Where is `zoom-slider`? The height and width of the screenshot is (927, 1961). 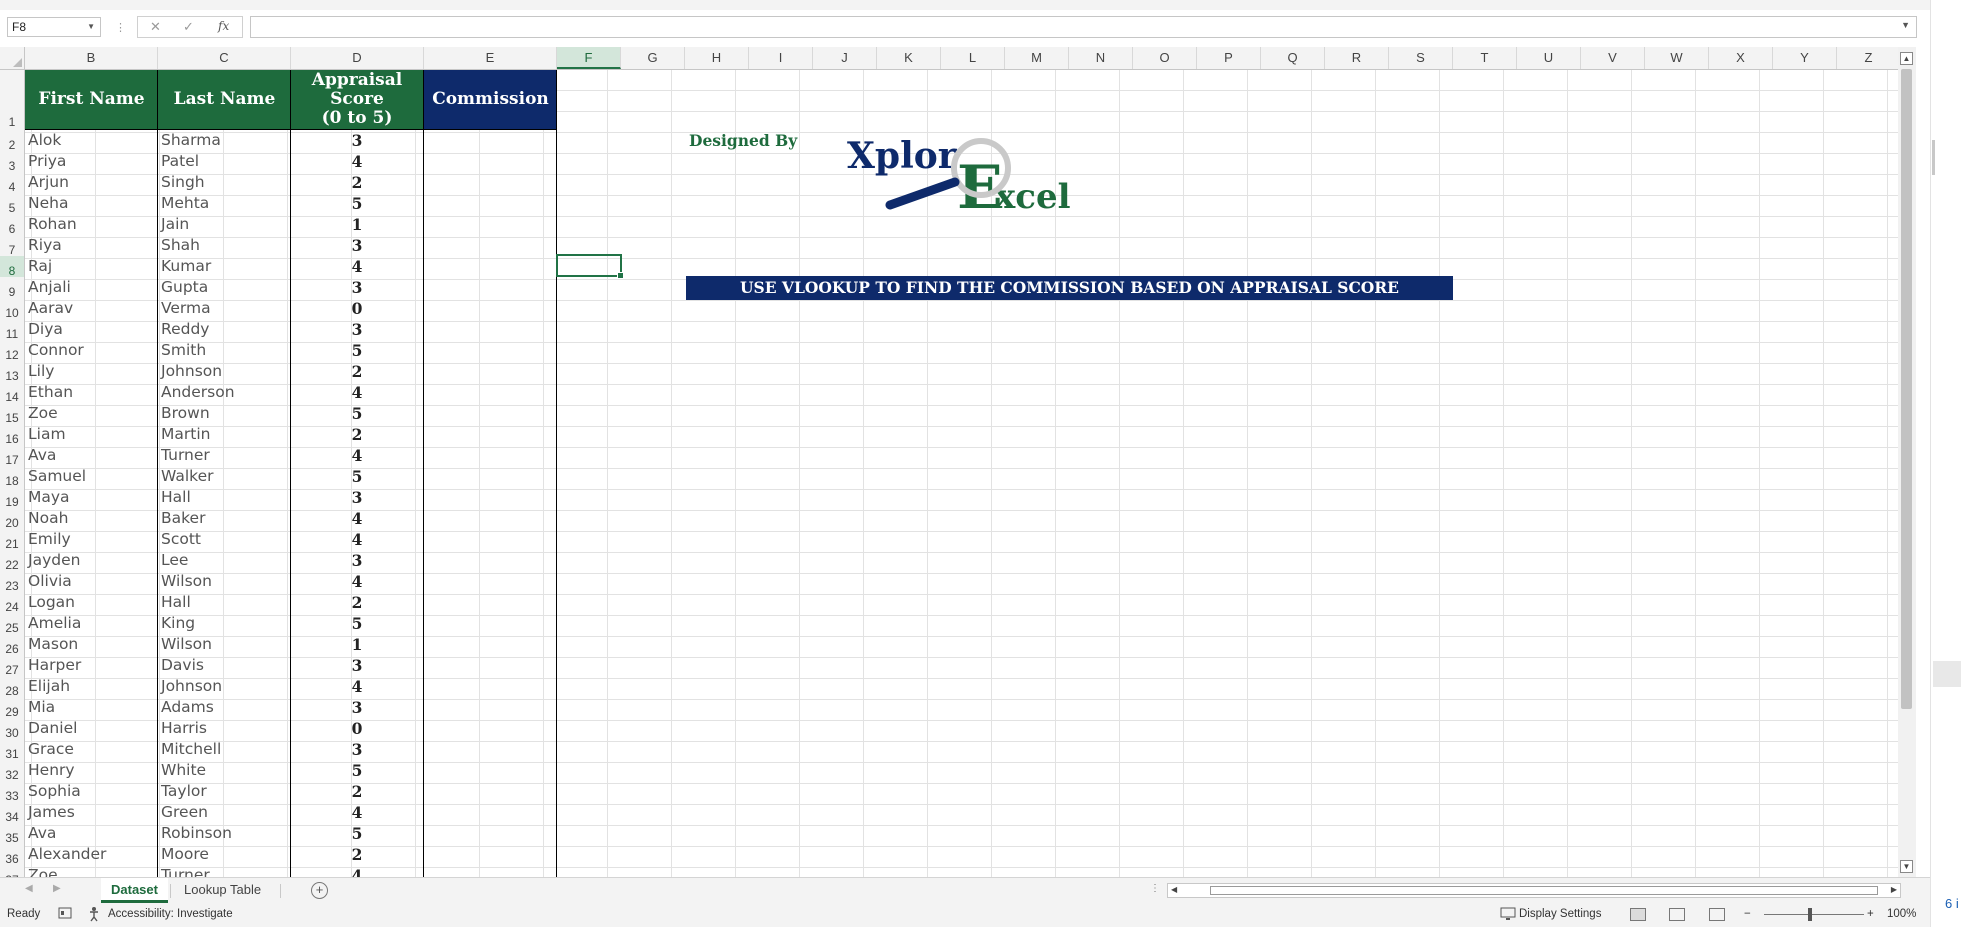 zoom-slider is located at coordinates (1814, 914).